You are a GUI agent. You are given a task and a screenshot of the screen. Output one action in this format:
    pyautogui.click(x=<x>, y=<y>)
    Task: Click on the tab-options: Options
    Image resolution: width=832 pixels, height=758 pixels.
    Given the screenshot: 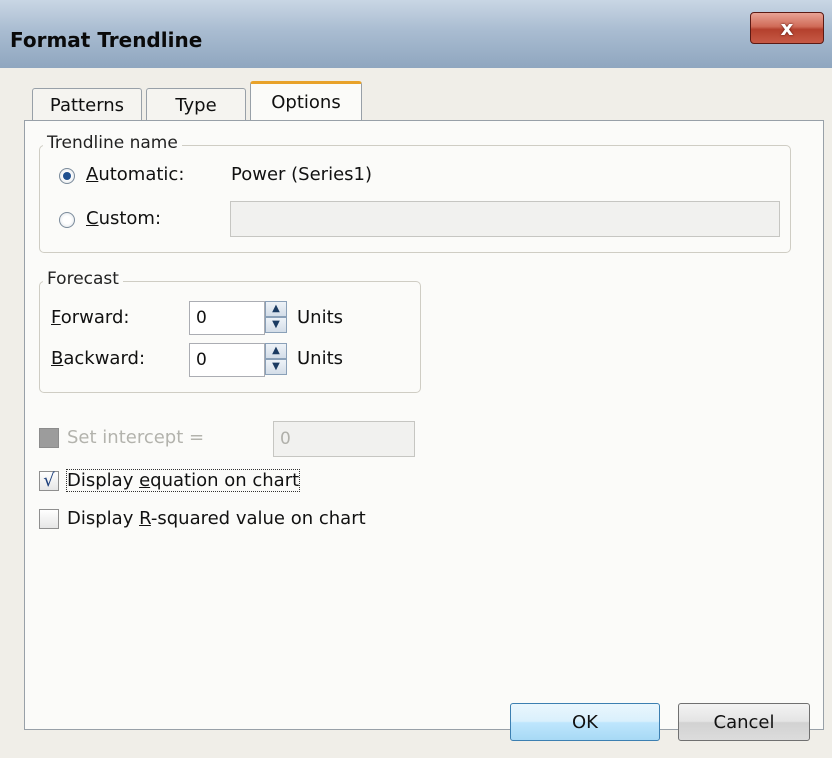 What is the action you would take?
    pyautogui.click(x=306, y=101)
    